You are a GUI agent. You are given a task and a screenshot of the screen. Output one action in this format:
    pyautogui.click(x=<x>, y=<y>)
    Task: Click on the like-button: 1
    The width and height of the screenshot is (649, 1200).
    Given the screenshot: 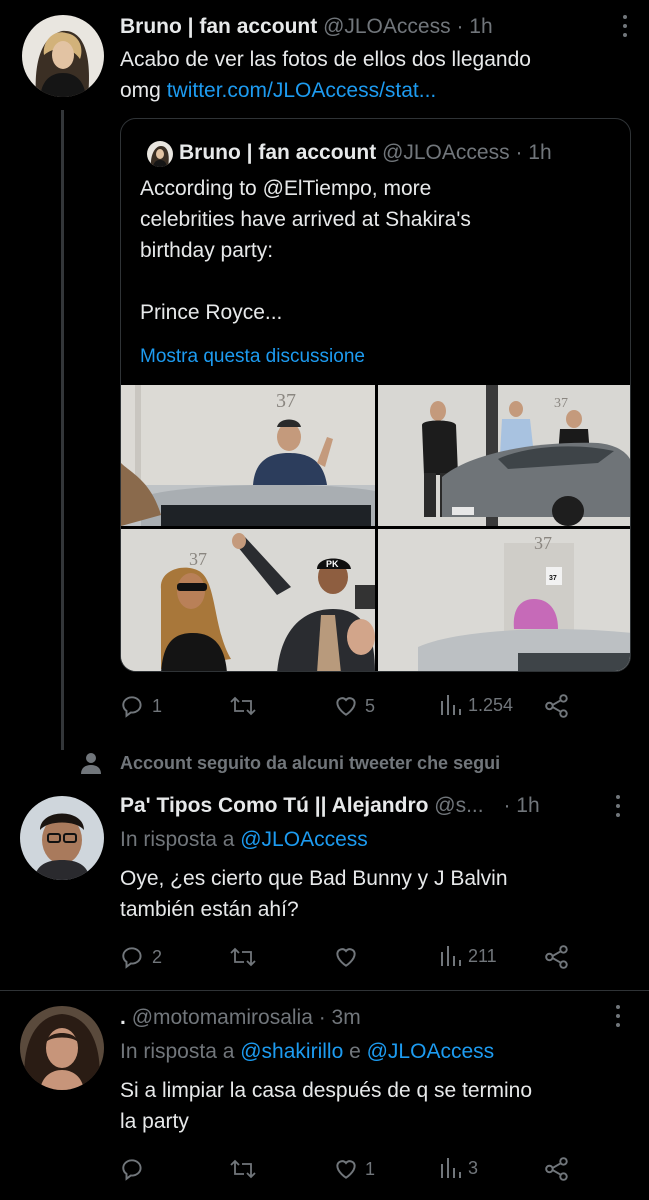 What is the action you would take?
    pyautogui.click(x=354, y=1169)
    